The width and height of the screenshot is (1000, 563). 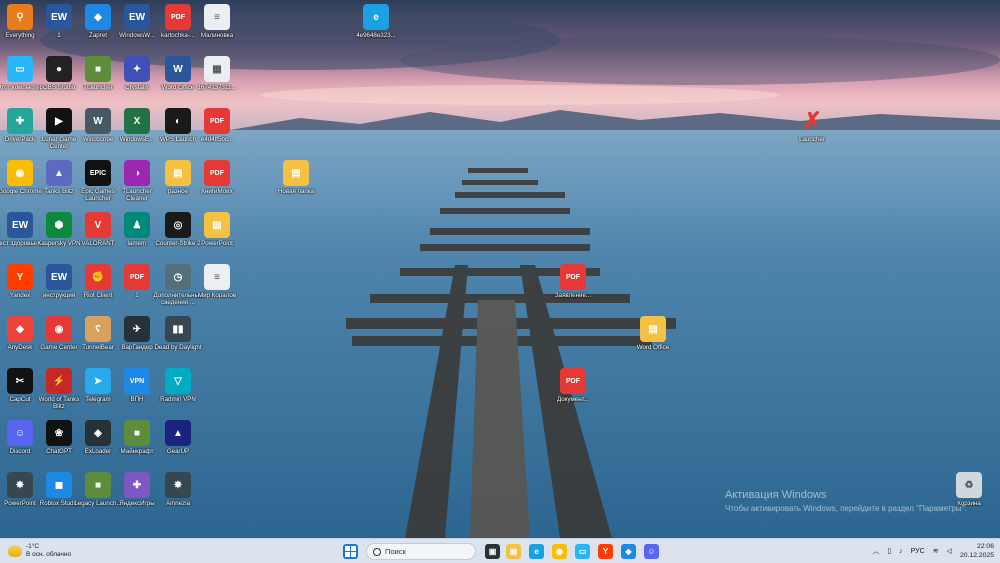 I want to click on weather-desc: В осн. облачно, so click(x=49, y=554).